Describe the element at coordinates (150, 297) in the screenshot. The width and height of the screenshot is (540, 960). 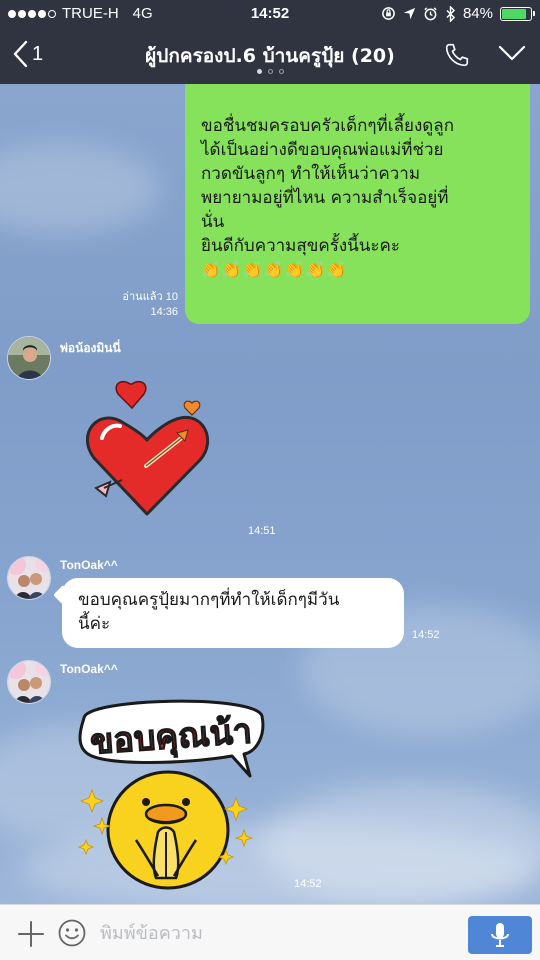
I see `read-status: อ่านแล้ว 10` at that location.